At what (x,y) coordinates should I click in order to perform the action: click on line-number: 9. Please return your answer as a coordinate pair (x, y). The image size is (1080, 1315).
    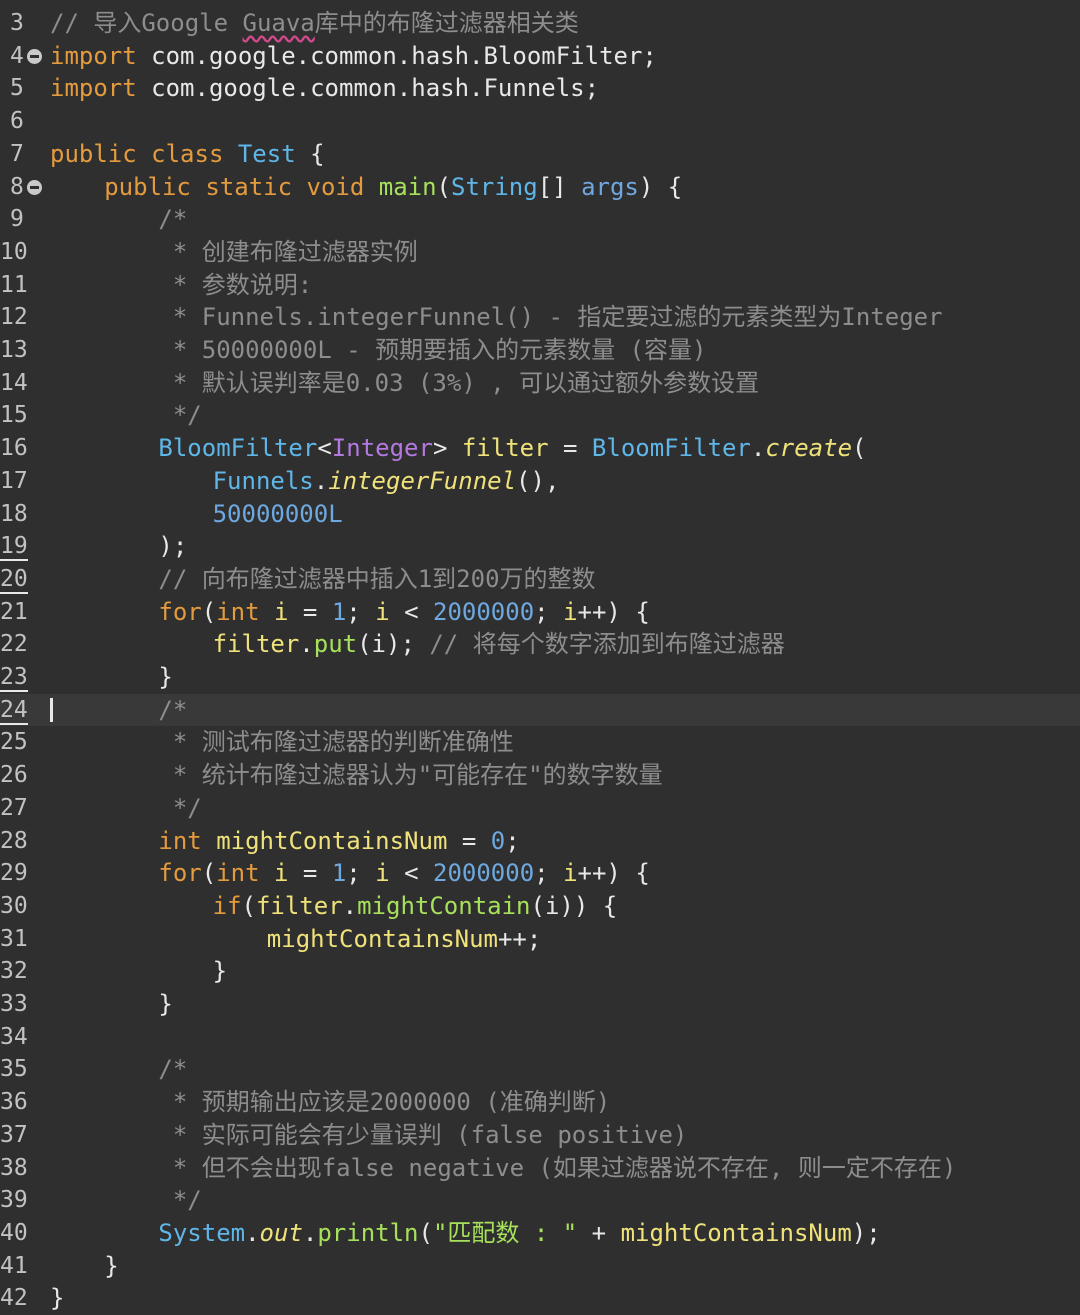
    Looking at the image, I should click on (24, 219).